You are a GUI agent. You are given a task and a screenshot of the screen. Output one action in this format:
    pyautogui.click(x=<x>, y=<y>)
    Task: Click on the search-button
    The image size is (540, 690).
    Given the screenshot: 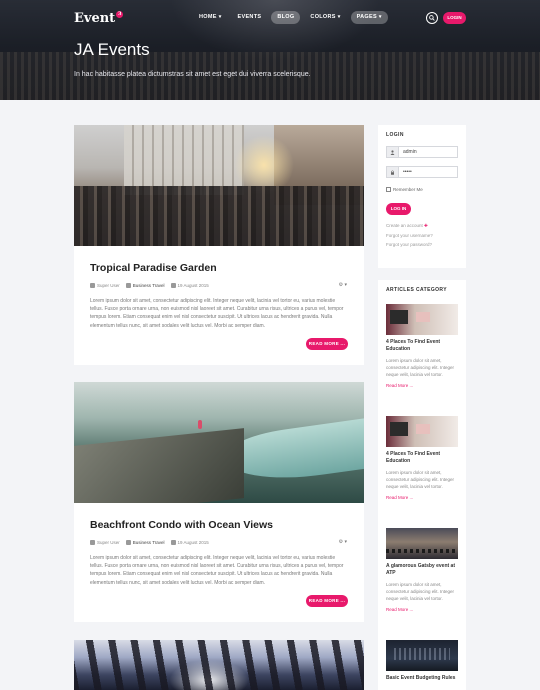 What is the action you would take?
    pyautogui.click(x=432, y=18)
    